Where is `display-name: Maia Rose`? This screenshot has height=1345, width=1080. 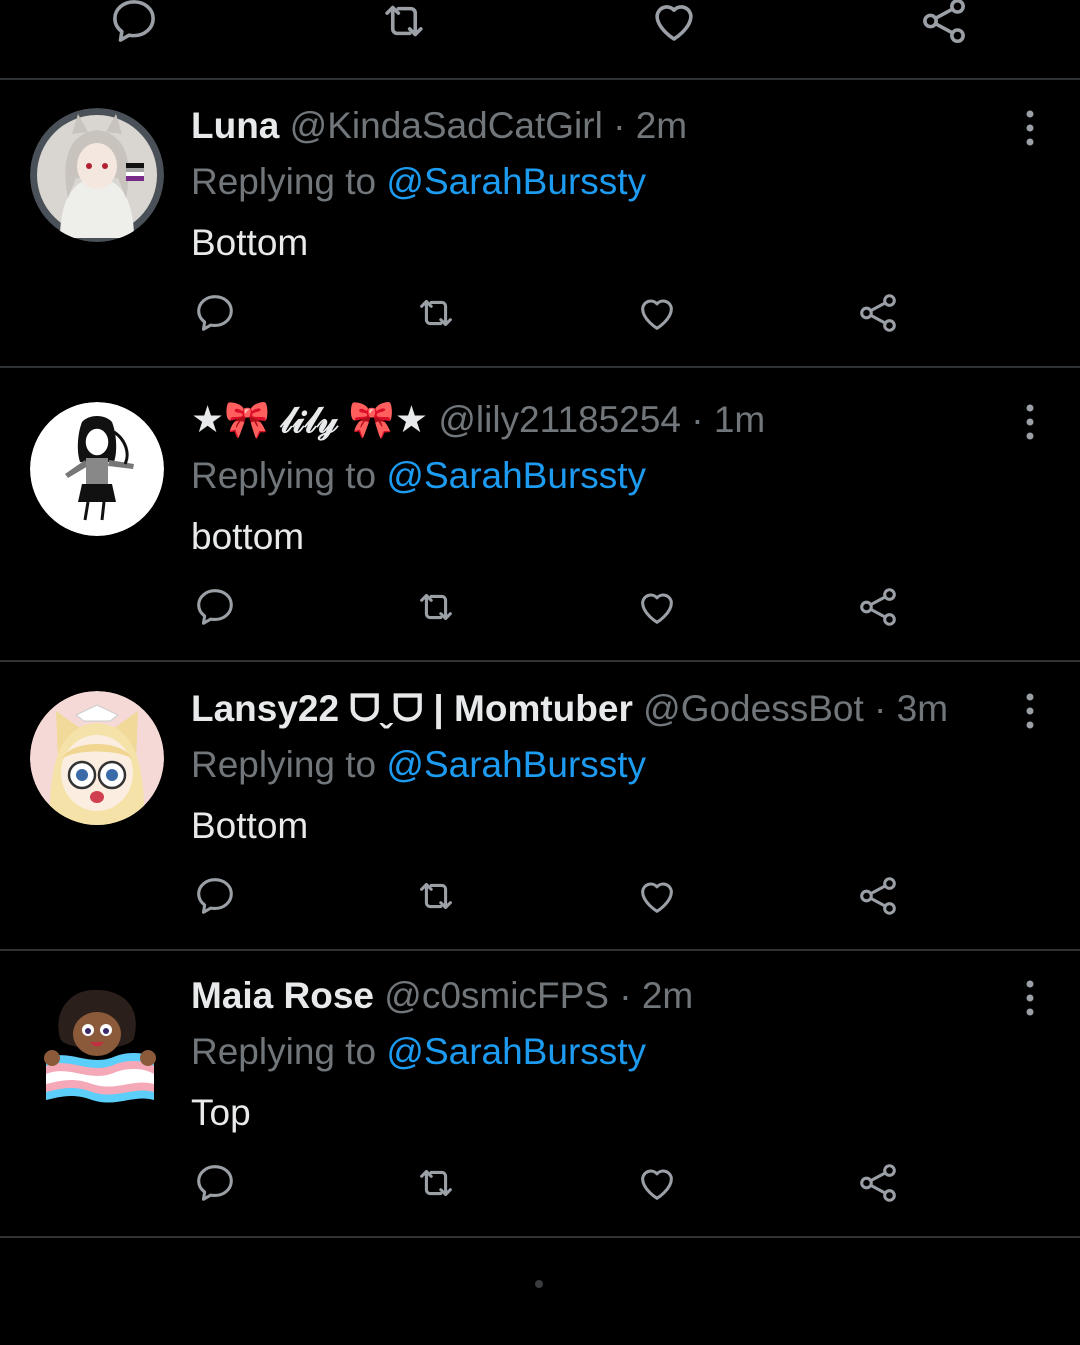
display-name: Maia Rose is located at coordinates (282, 995).